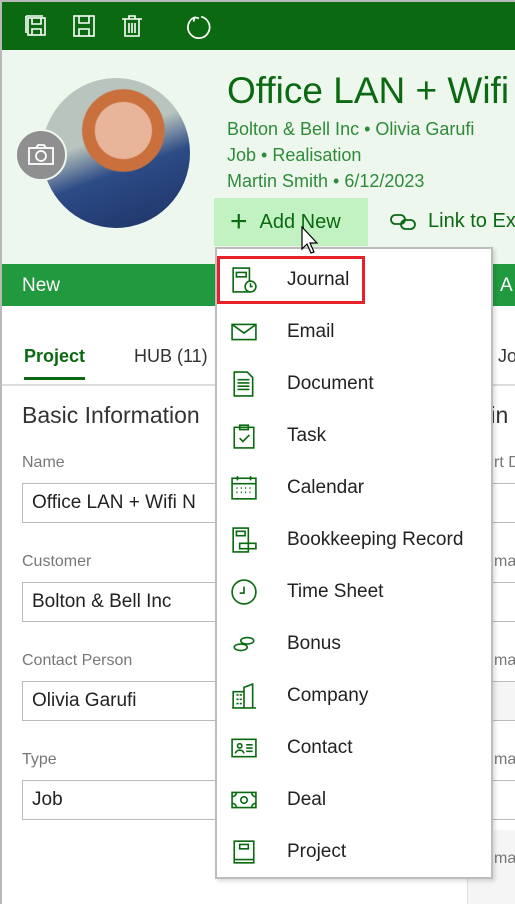 The width and height of the screenshot is (515, 904). I want to click on menu-item-label: Email, so click(311, 331).